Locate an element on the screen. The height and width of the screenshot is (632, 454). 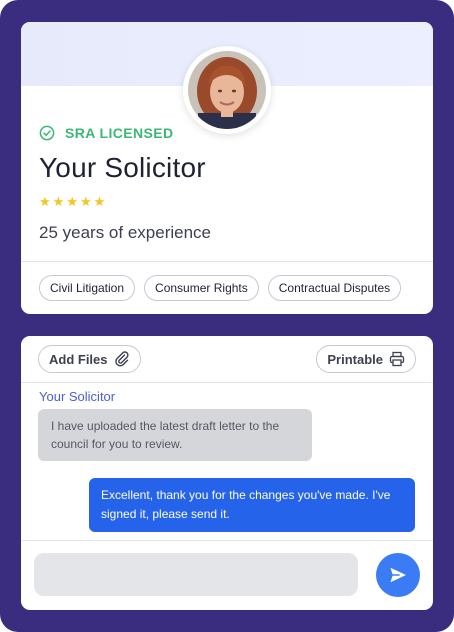
tag-civil-litigation: Civil Litigation is located at coordinates (87, 288).